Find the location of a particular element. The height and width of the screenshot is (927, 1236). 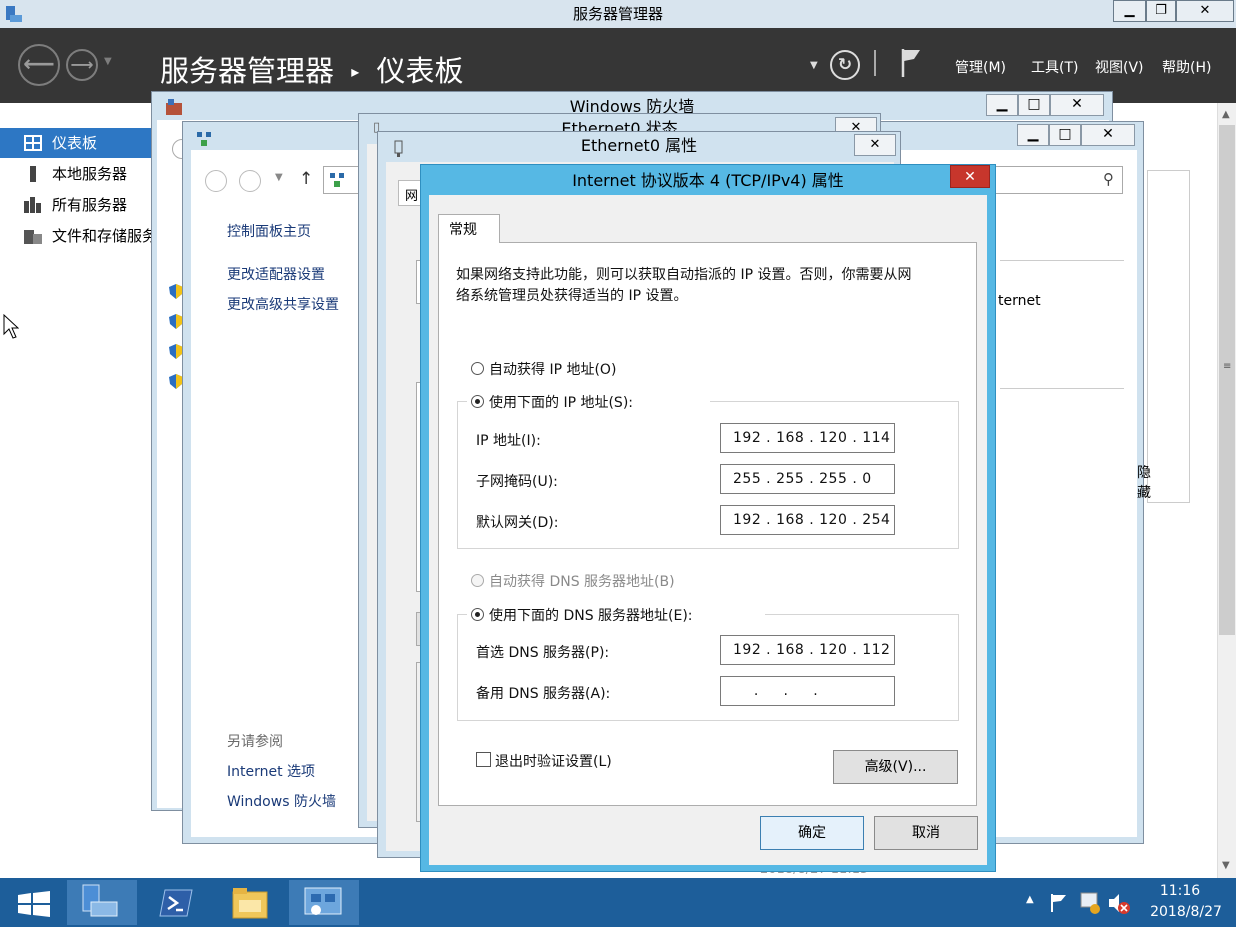

tab-general: 常规 is located at coordinates (469, 228).